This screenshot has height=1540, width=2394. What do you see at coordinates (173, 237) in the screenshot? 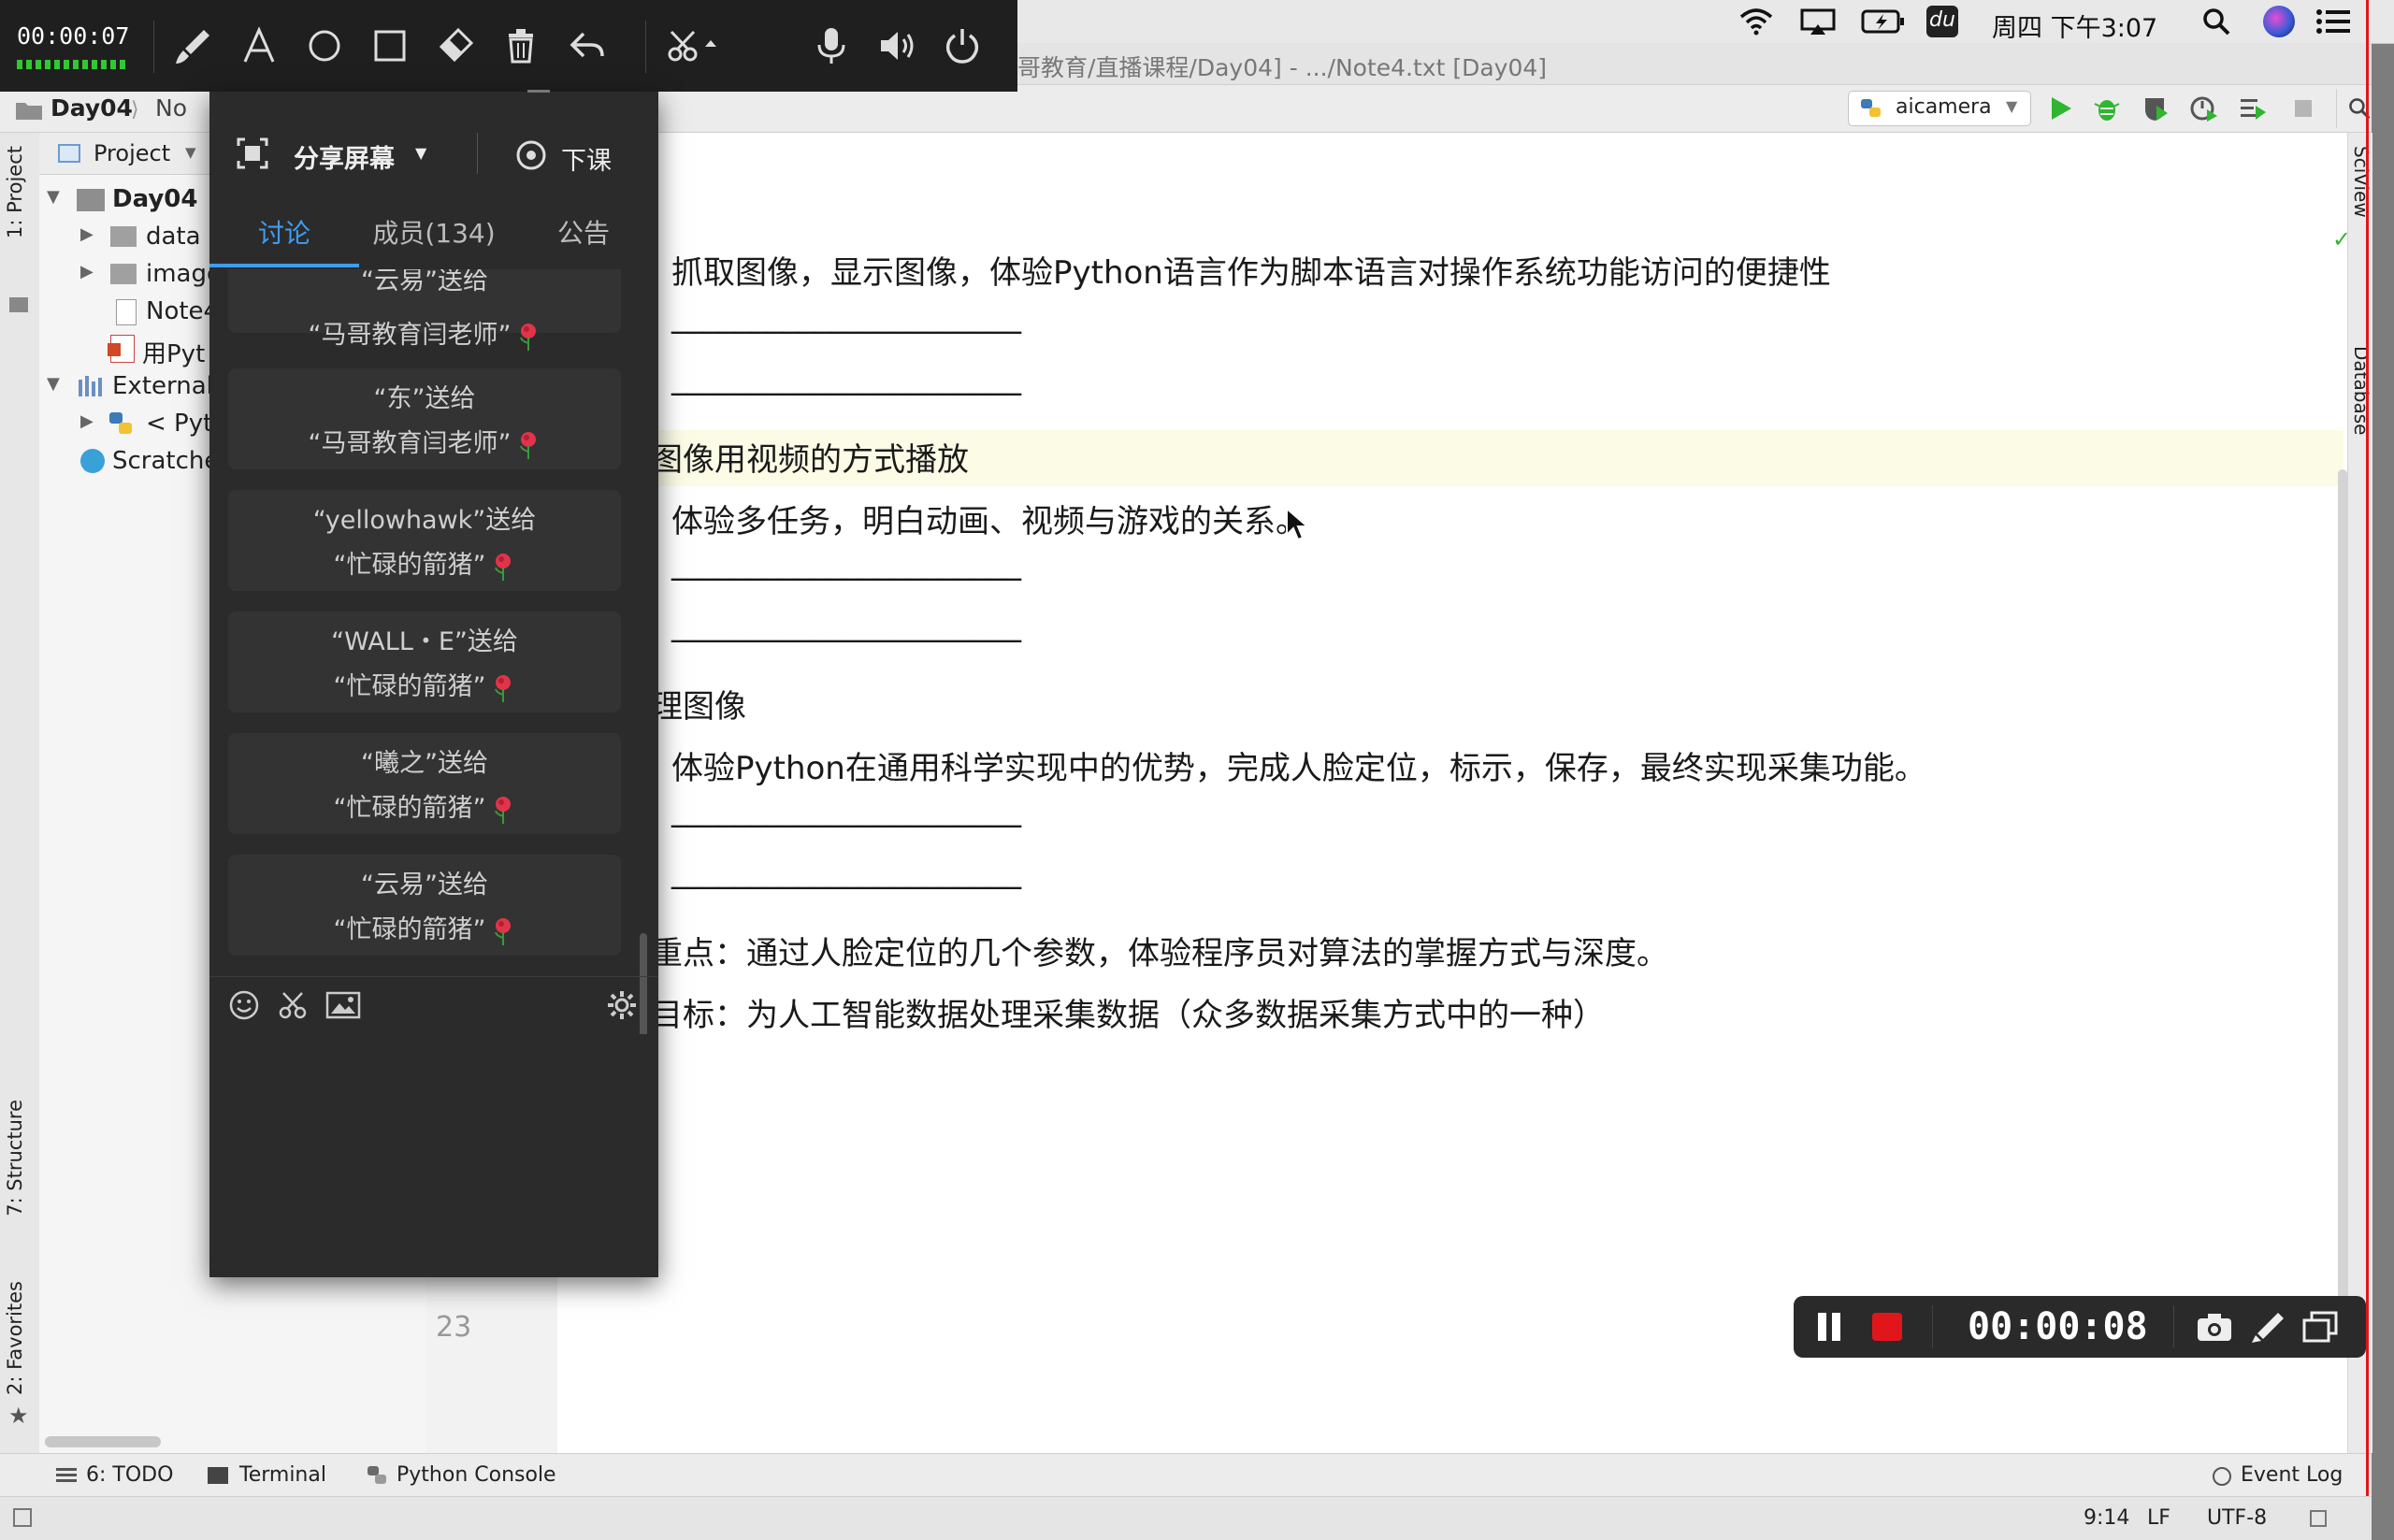
I see `tree-item-data: data` at bounding box center [173, 237].